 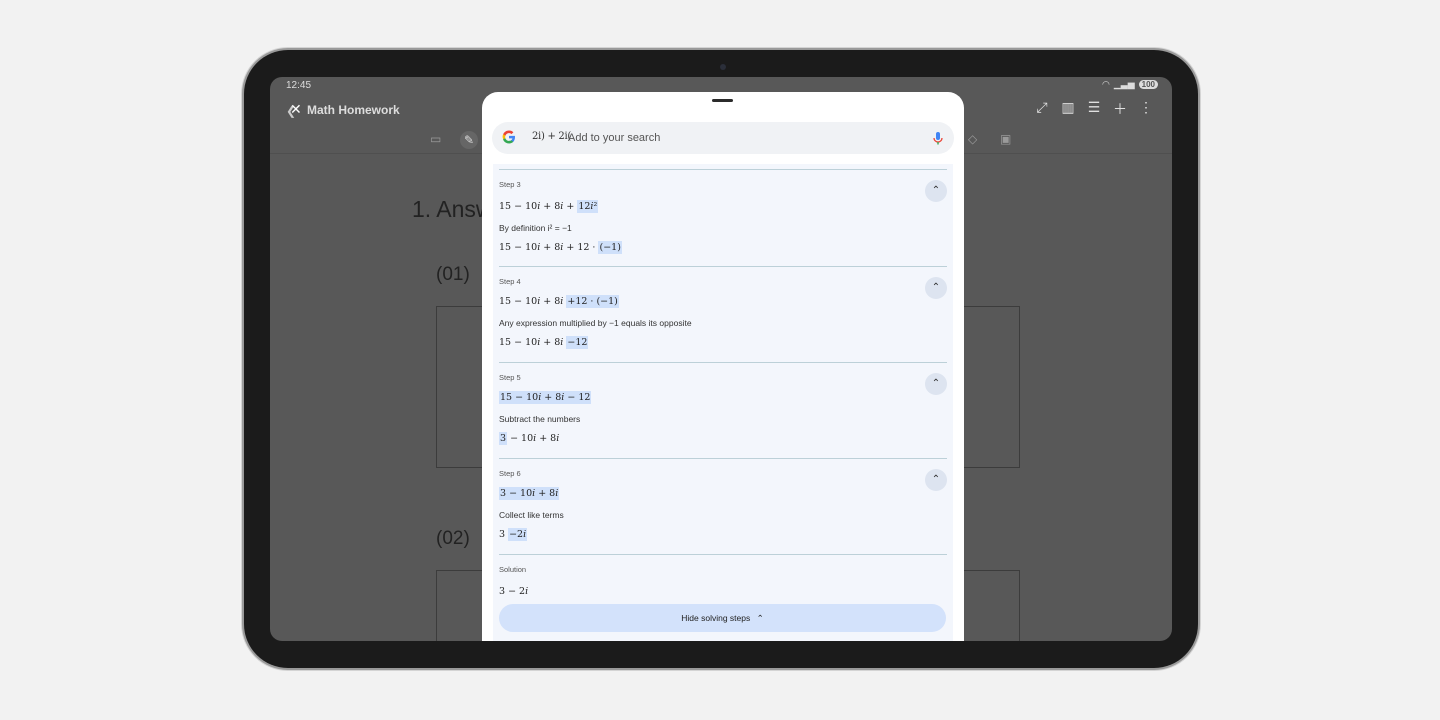 What do you see at coordinates (514, 591) in the screenshot?
I see `solution-expression: 3 − 2i` at bounding box center [514, 591].